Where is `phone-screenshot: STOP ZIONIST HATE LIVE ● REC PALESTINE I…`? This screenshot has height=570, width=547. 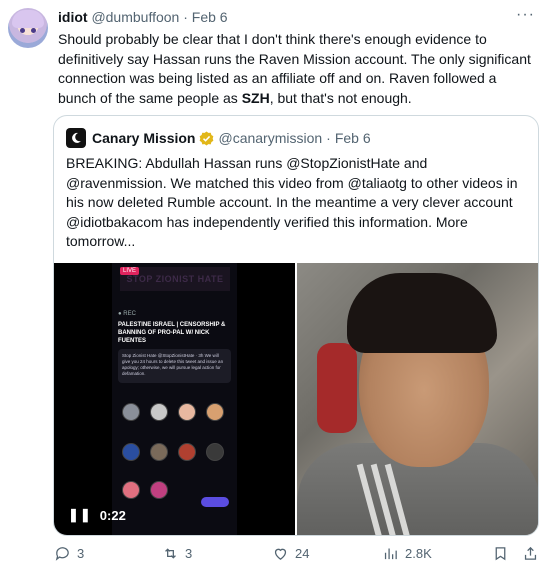 phone-screenshot: STOP ZIONIST HATE LIVE ● REC PALESTINE I… is located at coordinates (174, 399).